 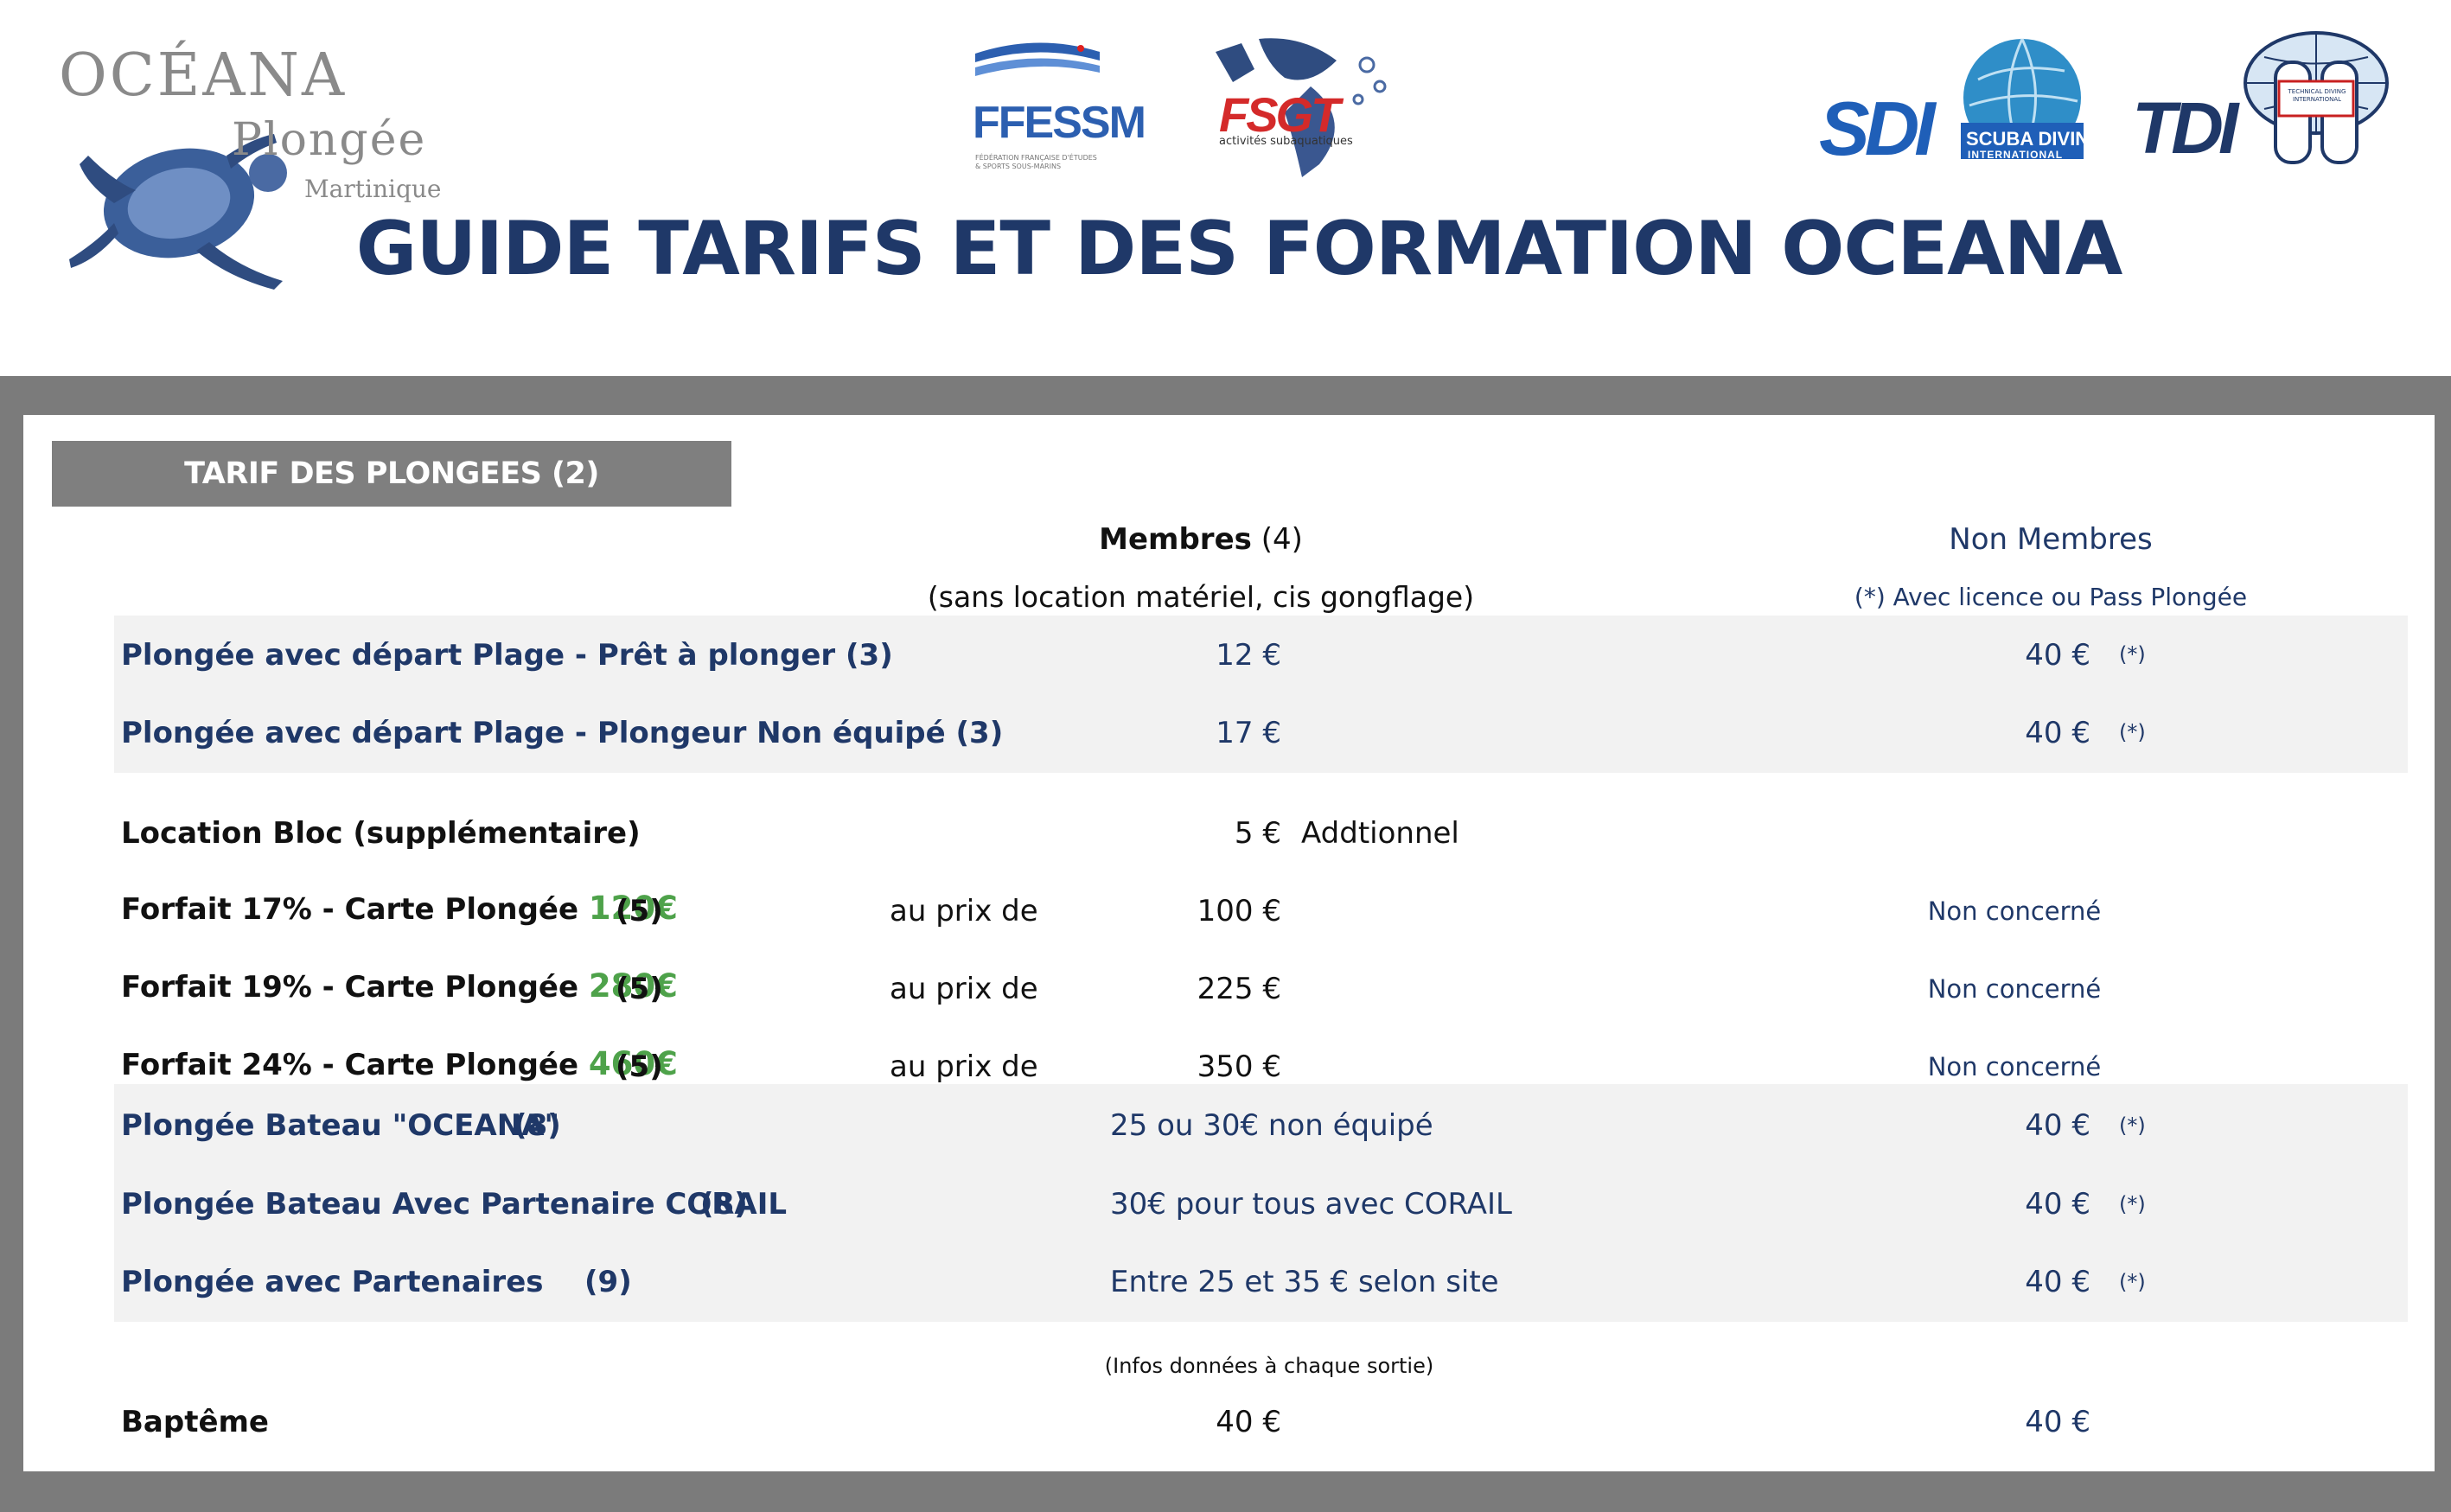 What do you see at coordinates (2051, 597) in the screenshot?
I see `non-members-subheader: (*) Avec licence ou Pass Plongée` at bounding box center [2051, 597].